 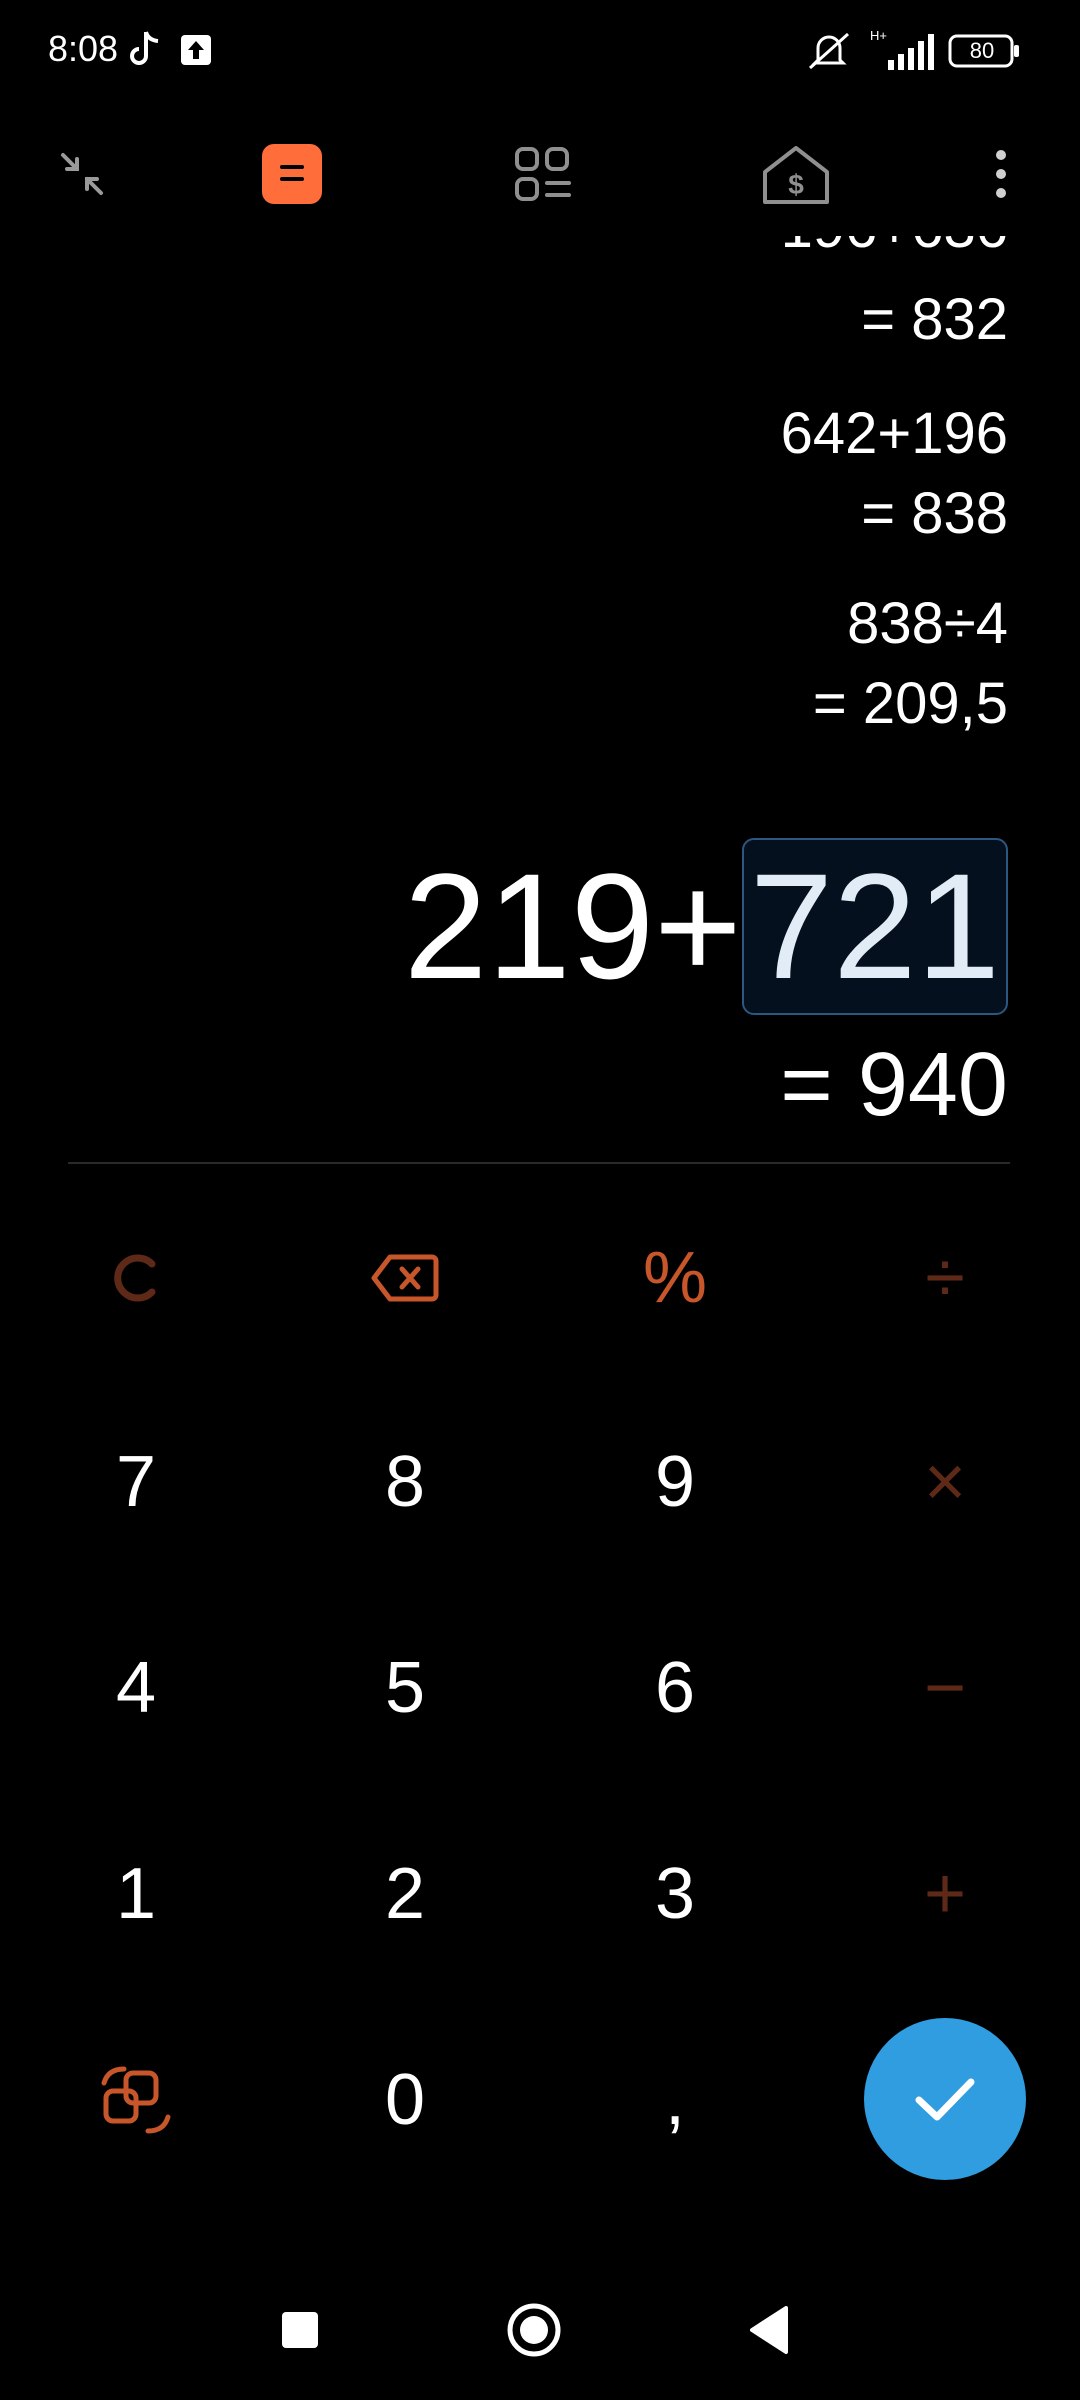 What do you see at coordinates (902, 49) in the screenshot?
I see `signal-icon: H+` at bounding box center [902, 49].